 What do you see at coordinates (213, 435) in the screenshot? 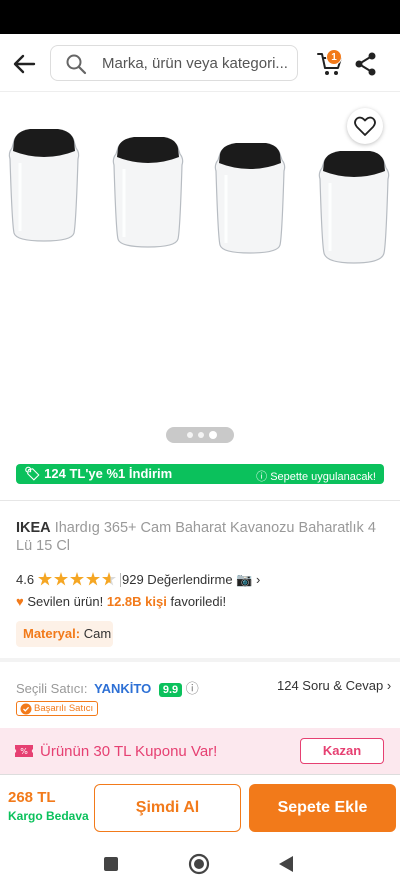
I see `gallery-dot-active` at bounding box center [213, 435].